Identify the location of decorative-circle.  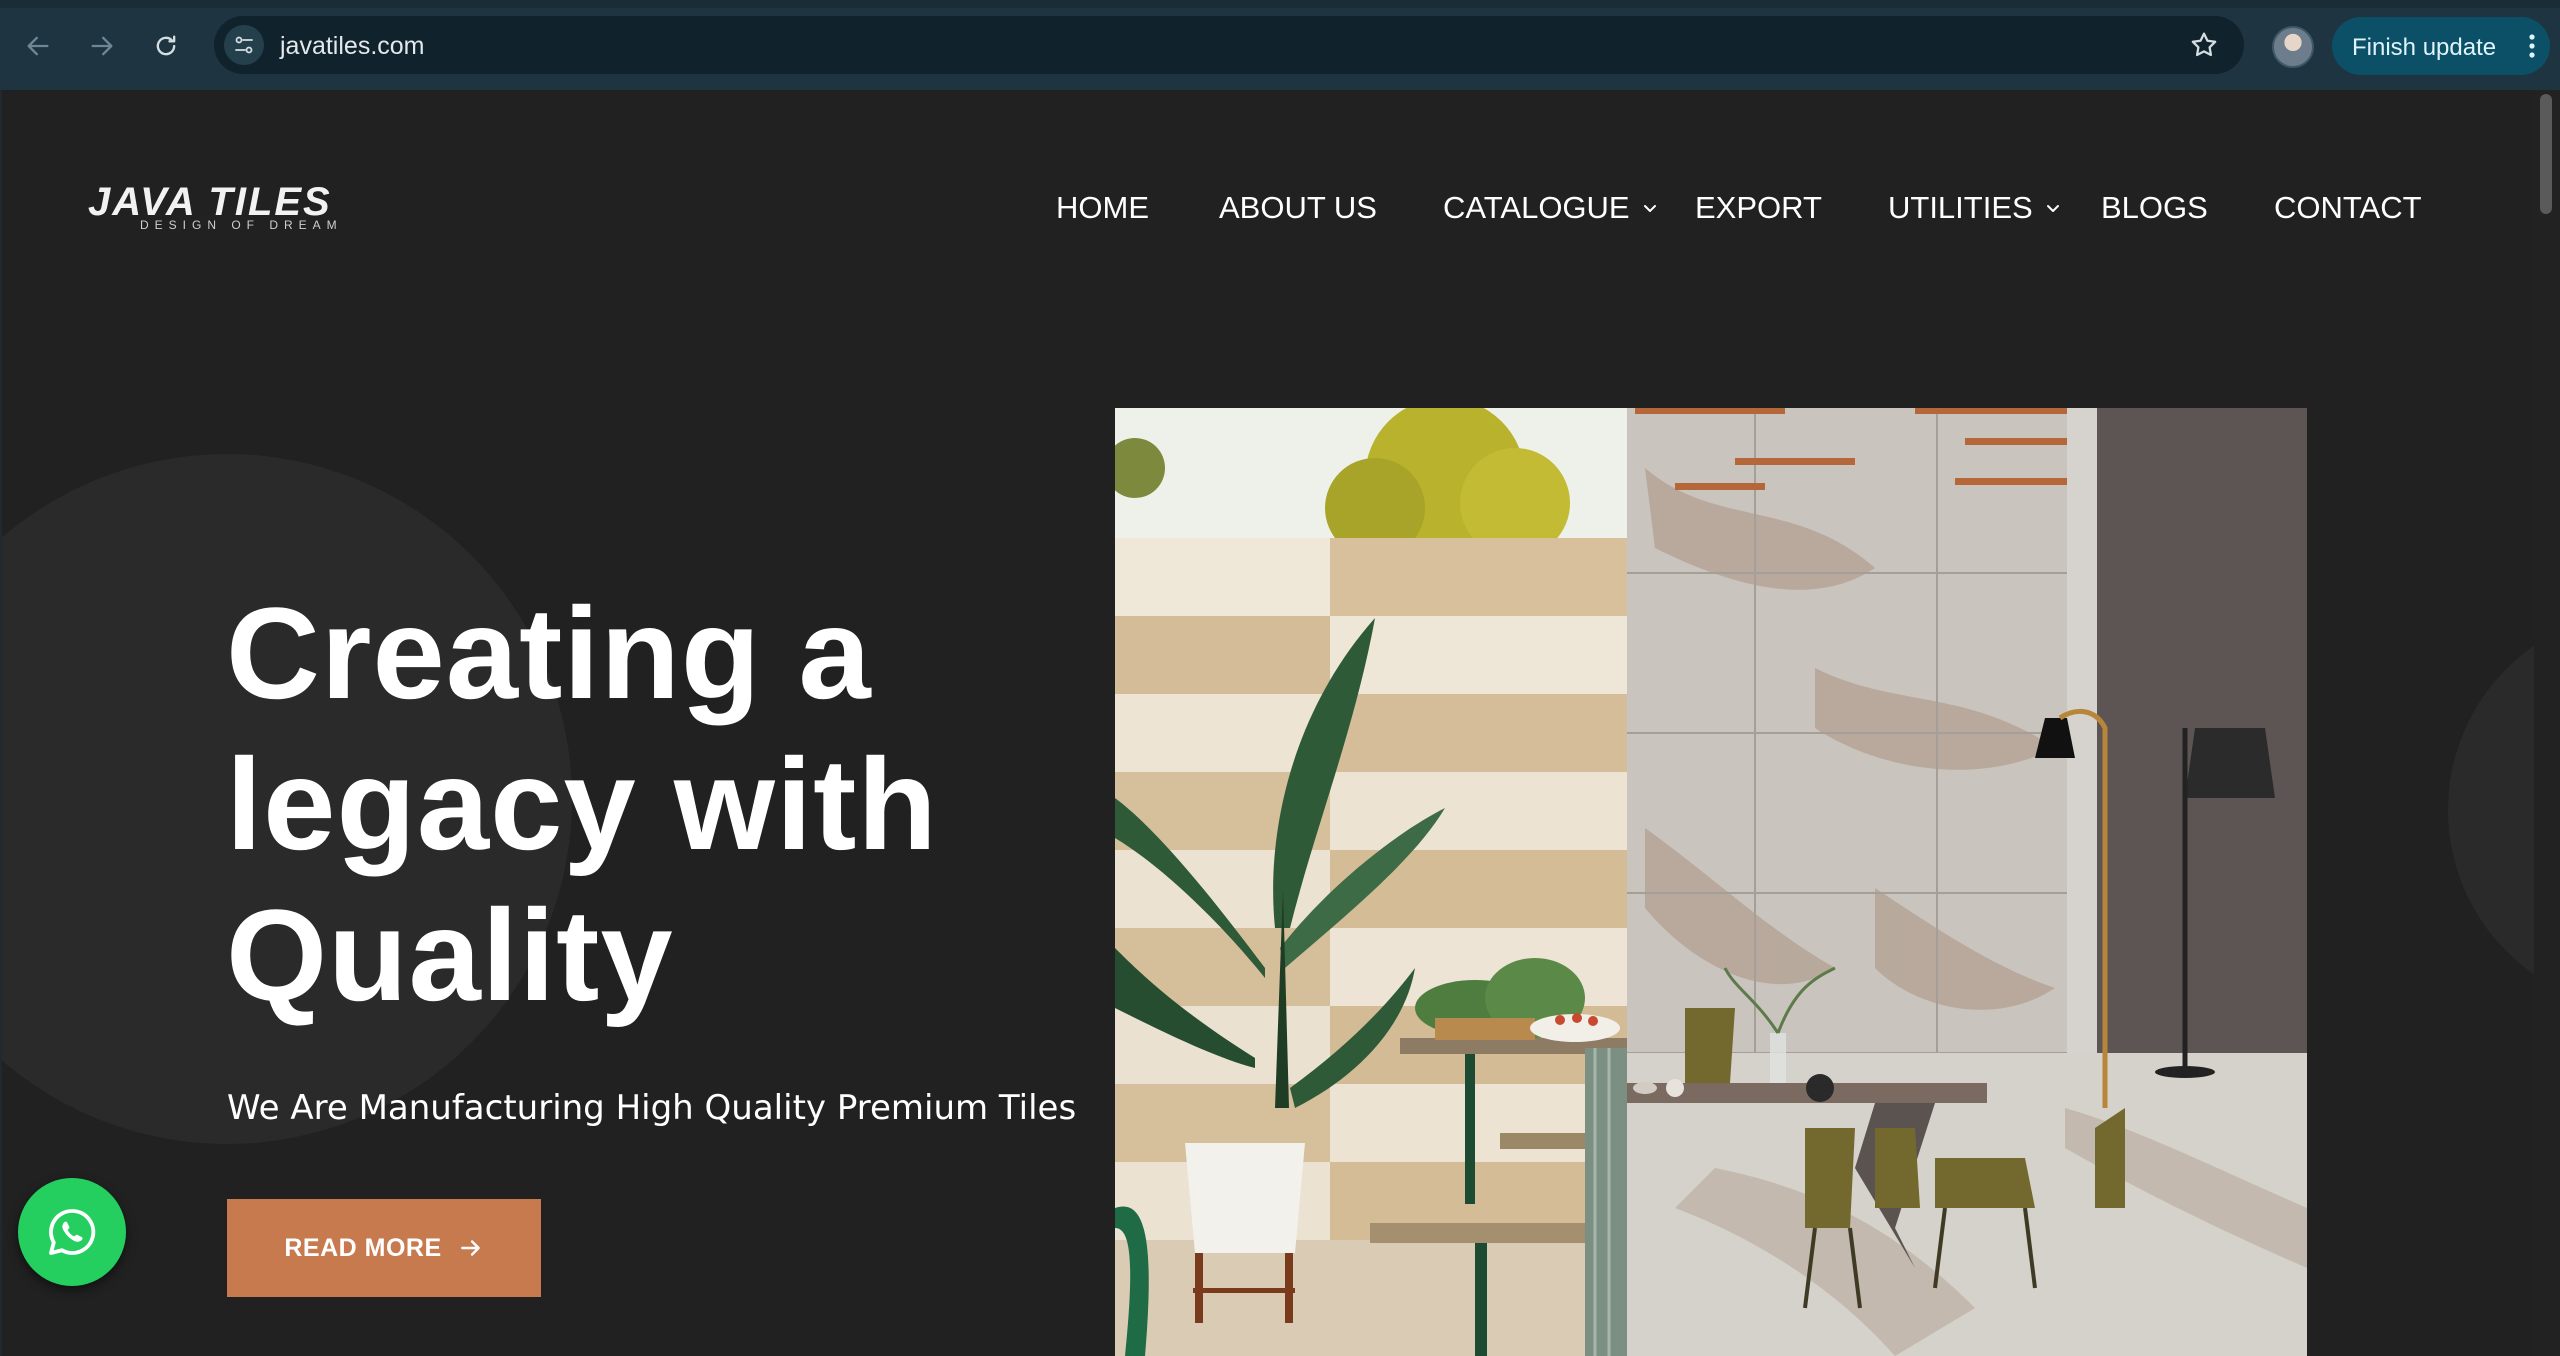
(2491, 810).